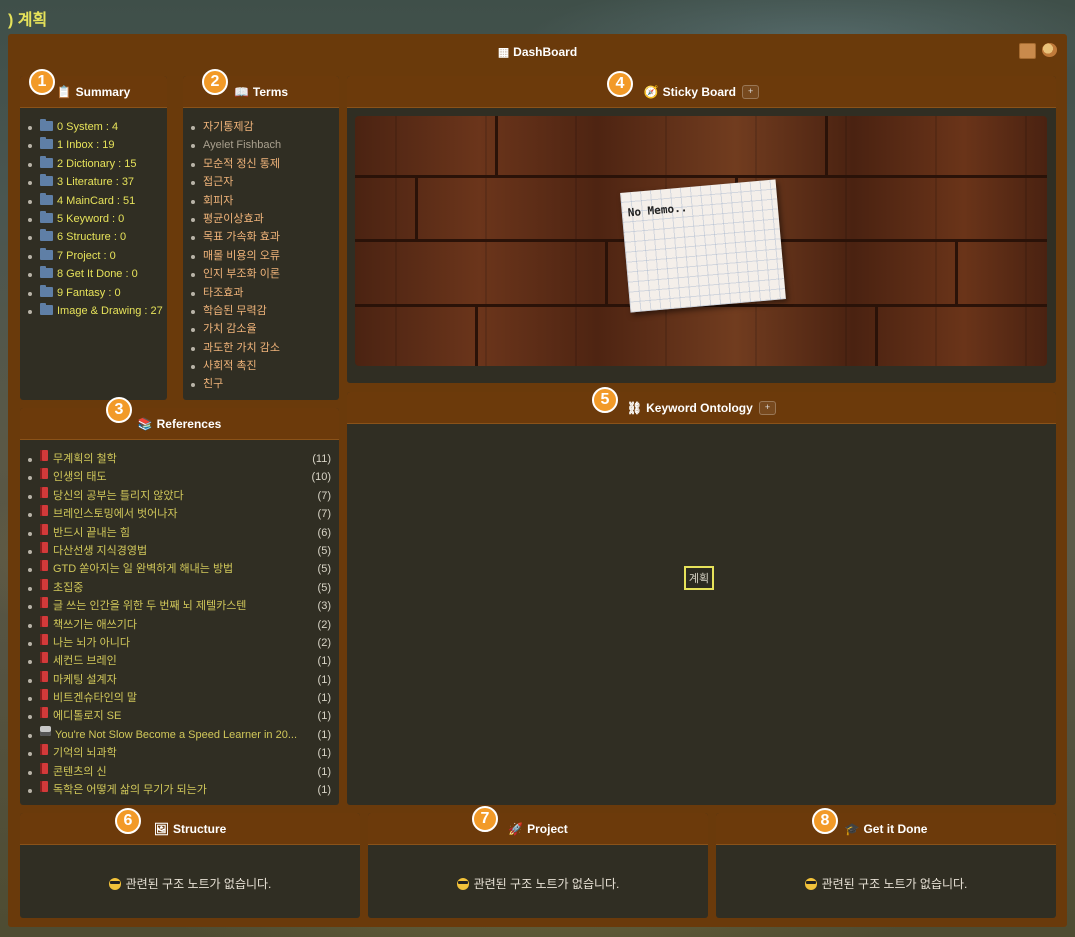 Image resolution: width=1075 pixels, height=937 pixels. What do you see at coordinates (767, 407) in the screenshot?
I see `add-keyword-button: +` at bounding box center [767, 407].